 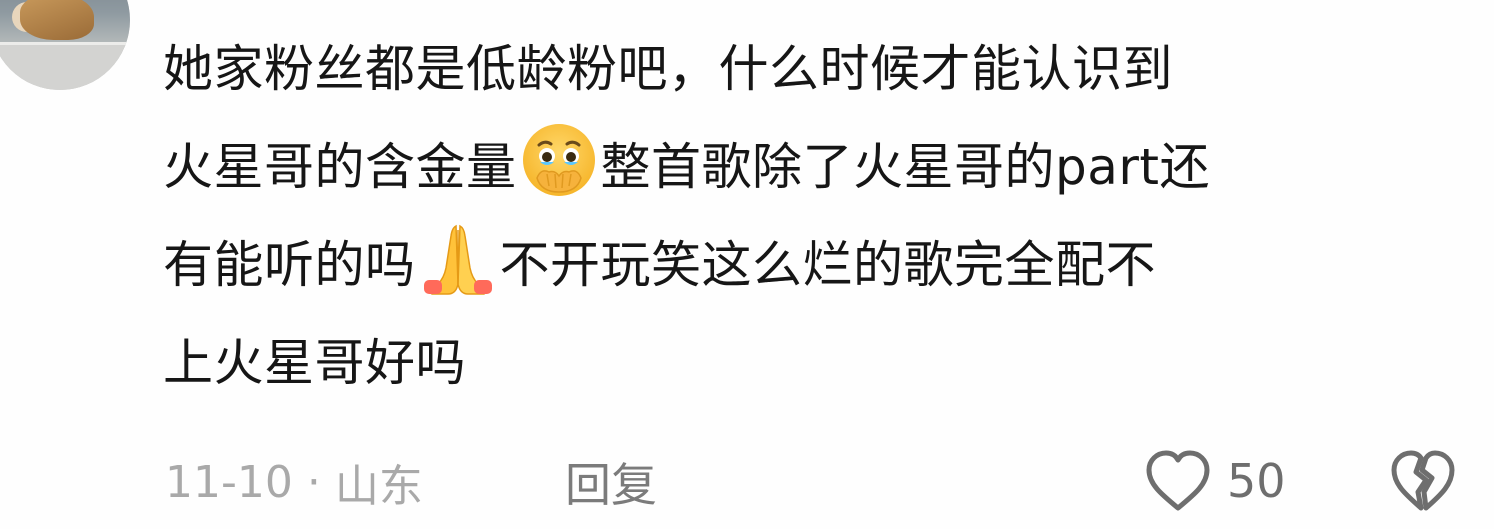 I want to click on comment-meta: 11-10 · 山东, so click(x=294, y=482).